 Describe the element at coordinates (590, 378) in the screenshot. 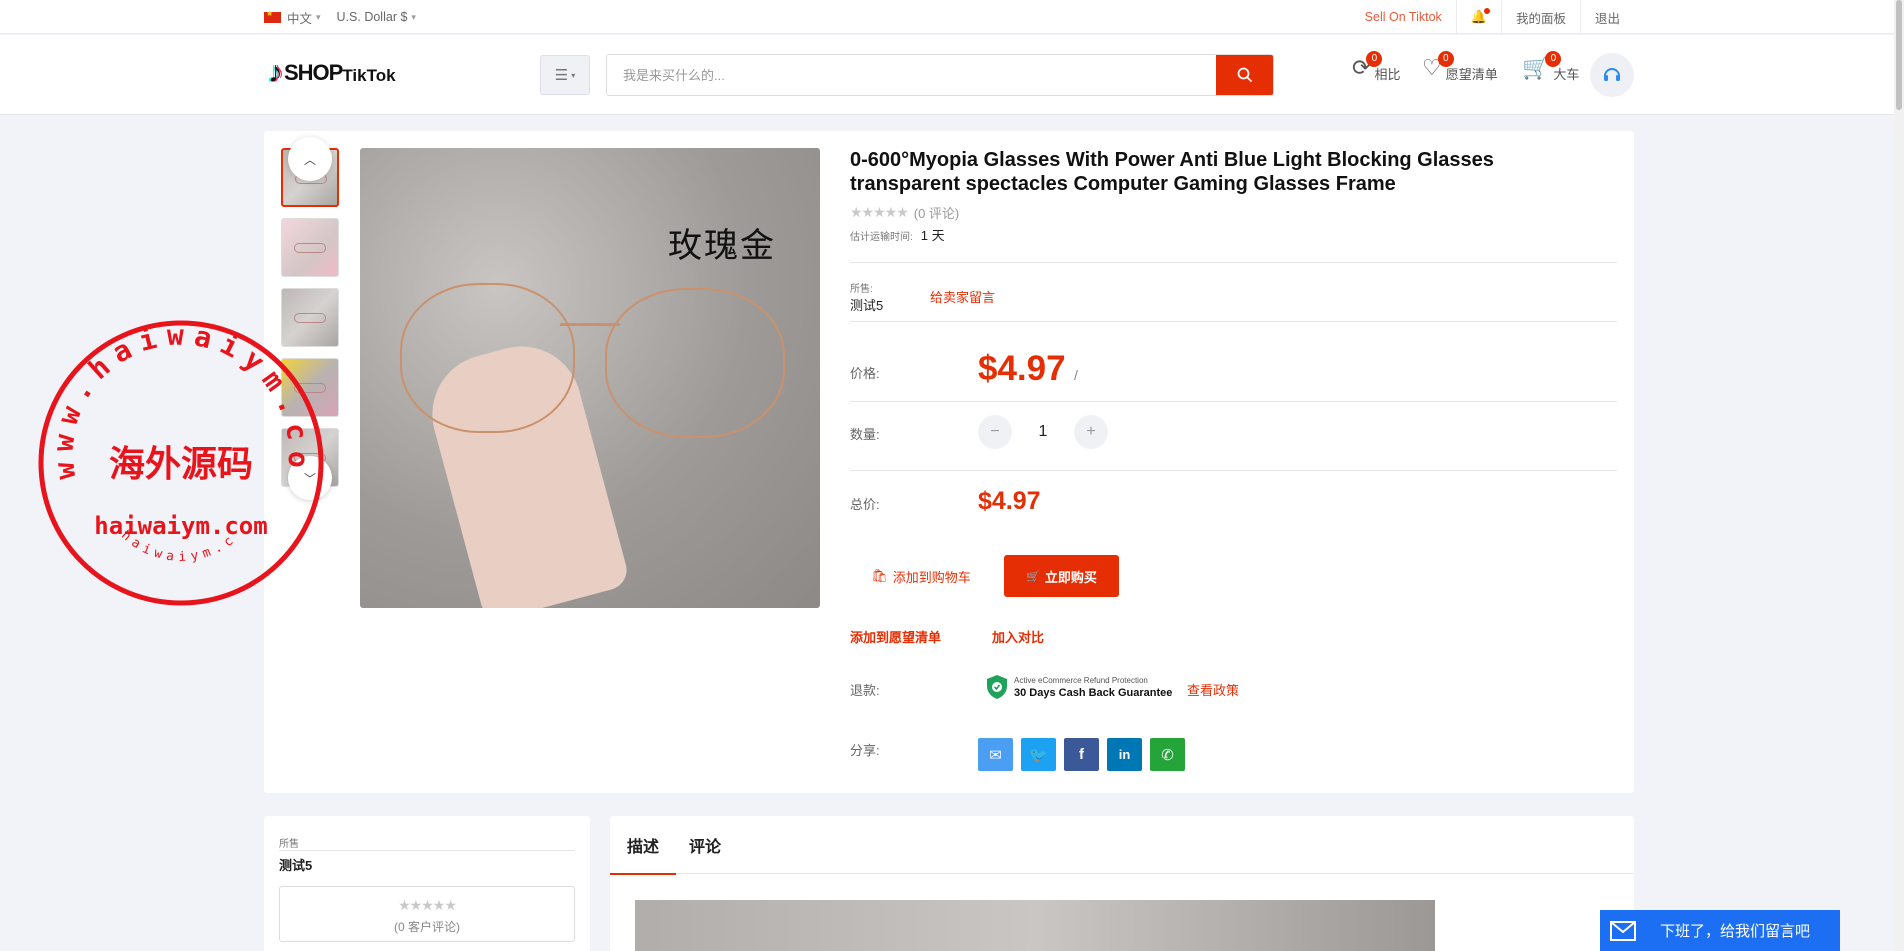

I see `product-main-image: 玫瑰金` at that location.